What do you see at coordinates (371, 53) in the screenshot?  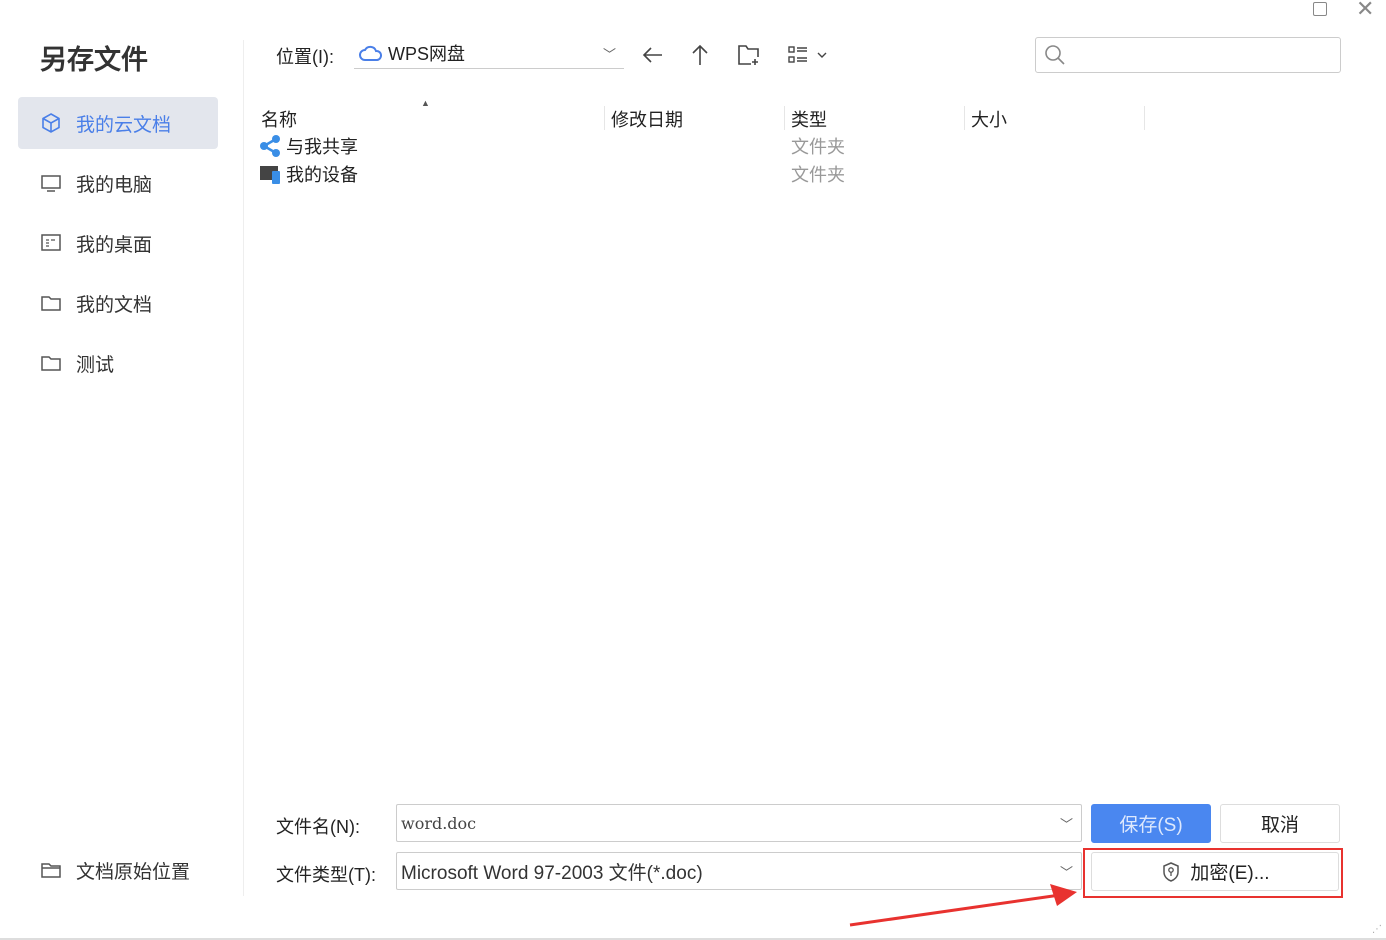 I see `cloud-icon` at bounding box center [371, 53].